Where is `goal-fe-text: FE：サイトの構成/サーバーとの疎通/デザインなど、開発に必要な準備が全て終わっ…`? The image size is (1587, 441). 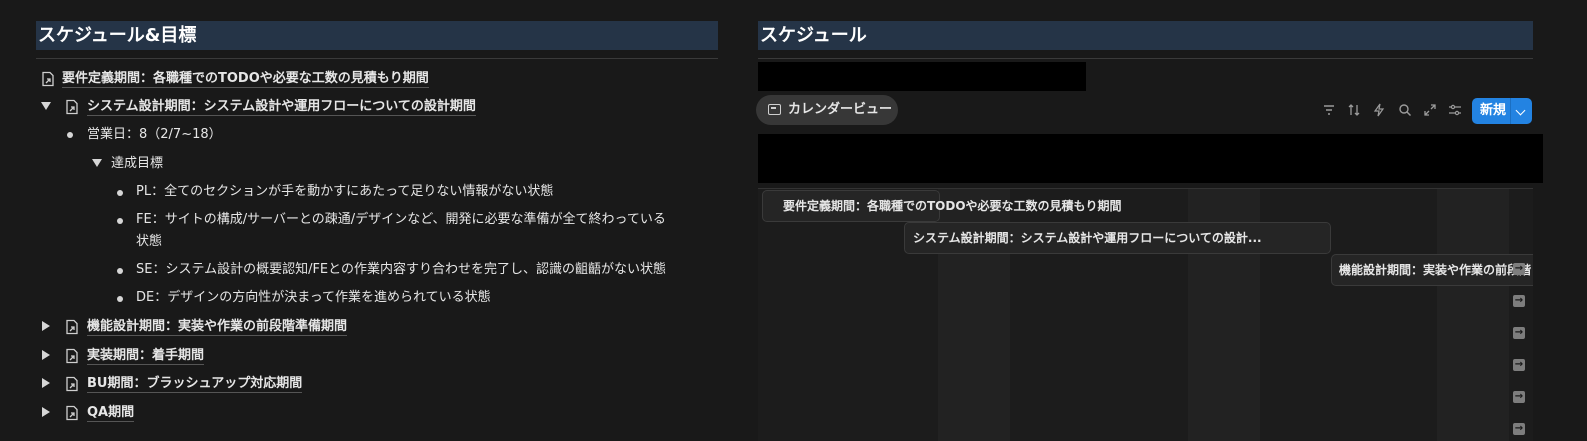
goal-fe-text: FE：サイトの構成/サーバーとの疎通/デザインなど、開発に必要な準備が全て終わっ… is located at coordinates (401, 219).